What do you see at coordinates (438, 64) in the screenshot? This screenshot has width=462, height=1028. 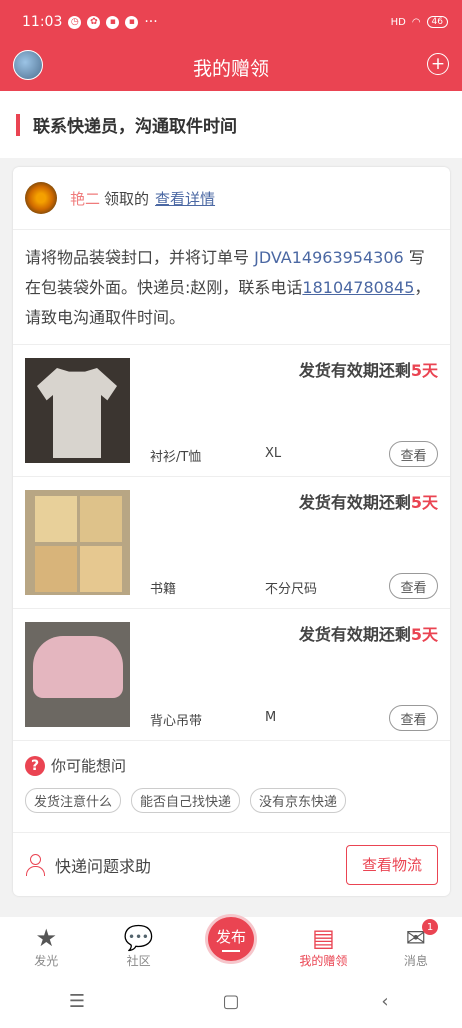 I see `add-button: +` at bounding box center [438, 64].